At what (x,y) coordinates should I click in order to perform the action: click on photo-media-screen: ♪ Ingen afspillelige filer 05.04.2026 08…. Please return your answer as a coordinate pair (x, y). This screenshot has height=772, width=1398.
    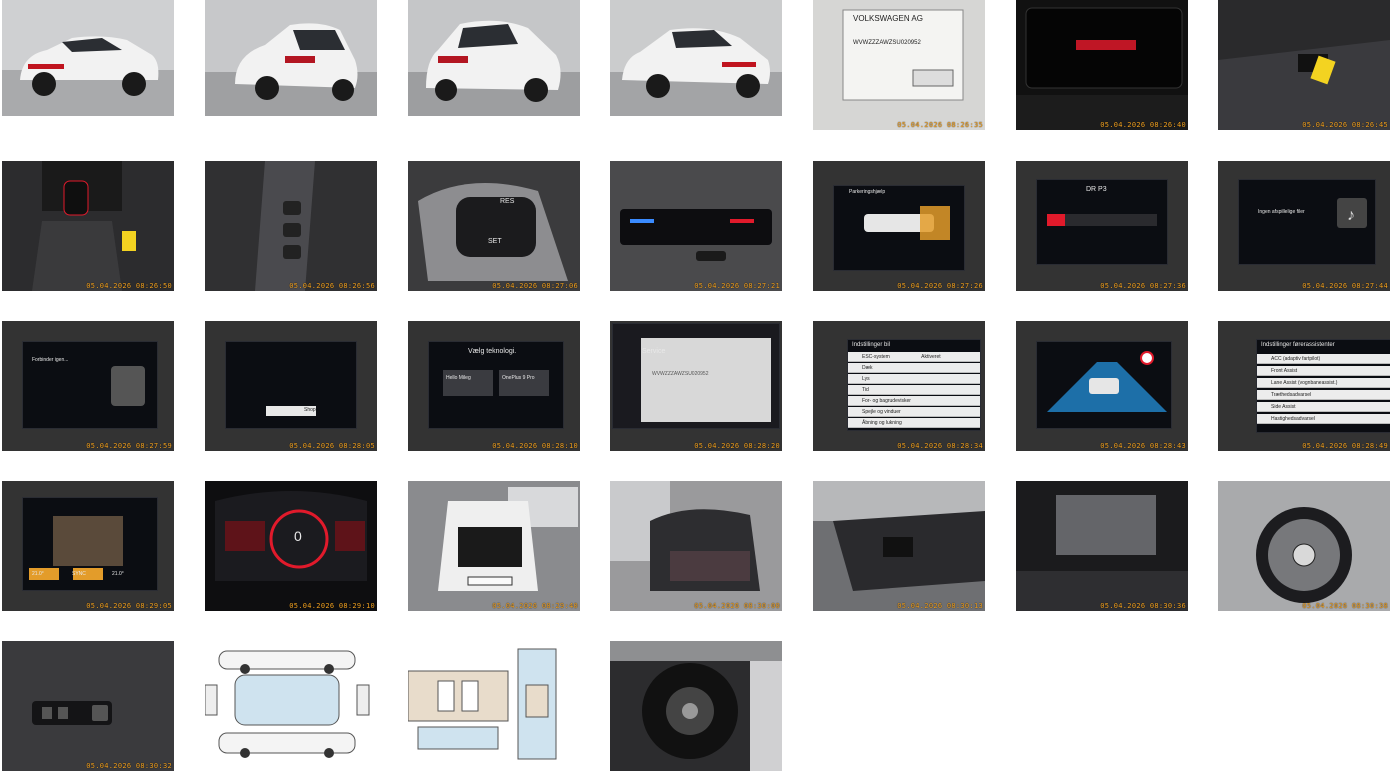
    Looking at the image, I should click on (1304, 226).